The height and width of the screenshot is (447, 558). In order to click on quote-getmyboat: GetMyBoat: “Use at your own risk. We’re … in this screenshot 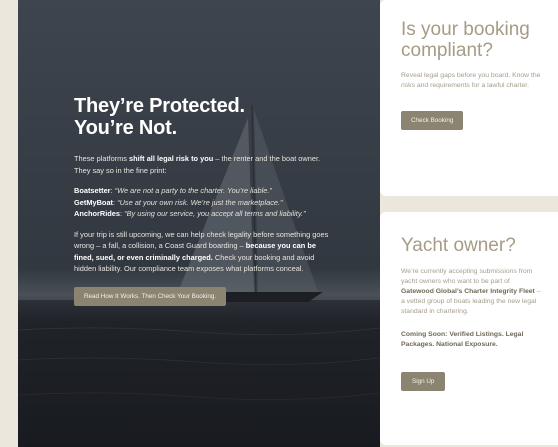, I will do `click(178, 202)`.